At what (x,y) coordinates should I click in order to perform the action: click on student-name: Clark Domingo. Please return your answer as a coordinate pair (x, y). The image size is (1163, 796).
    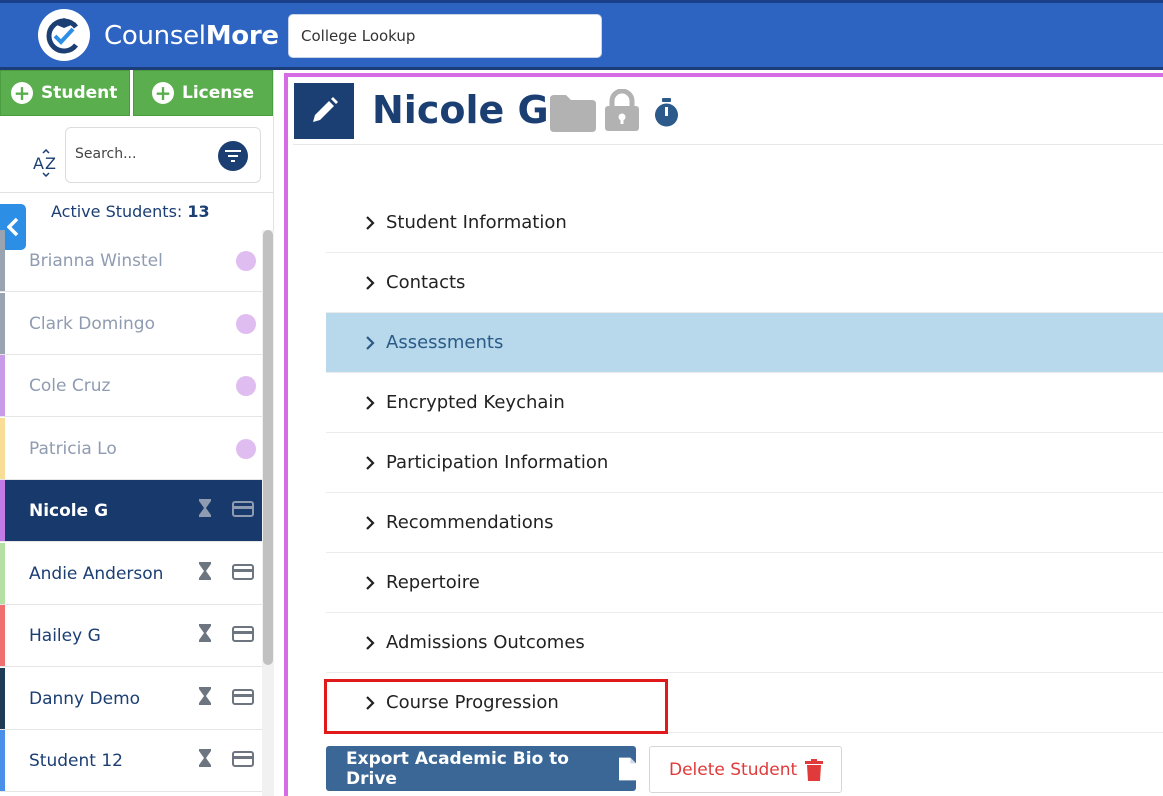
    Looking at the image, I should click on (92, 324).